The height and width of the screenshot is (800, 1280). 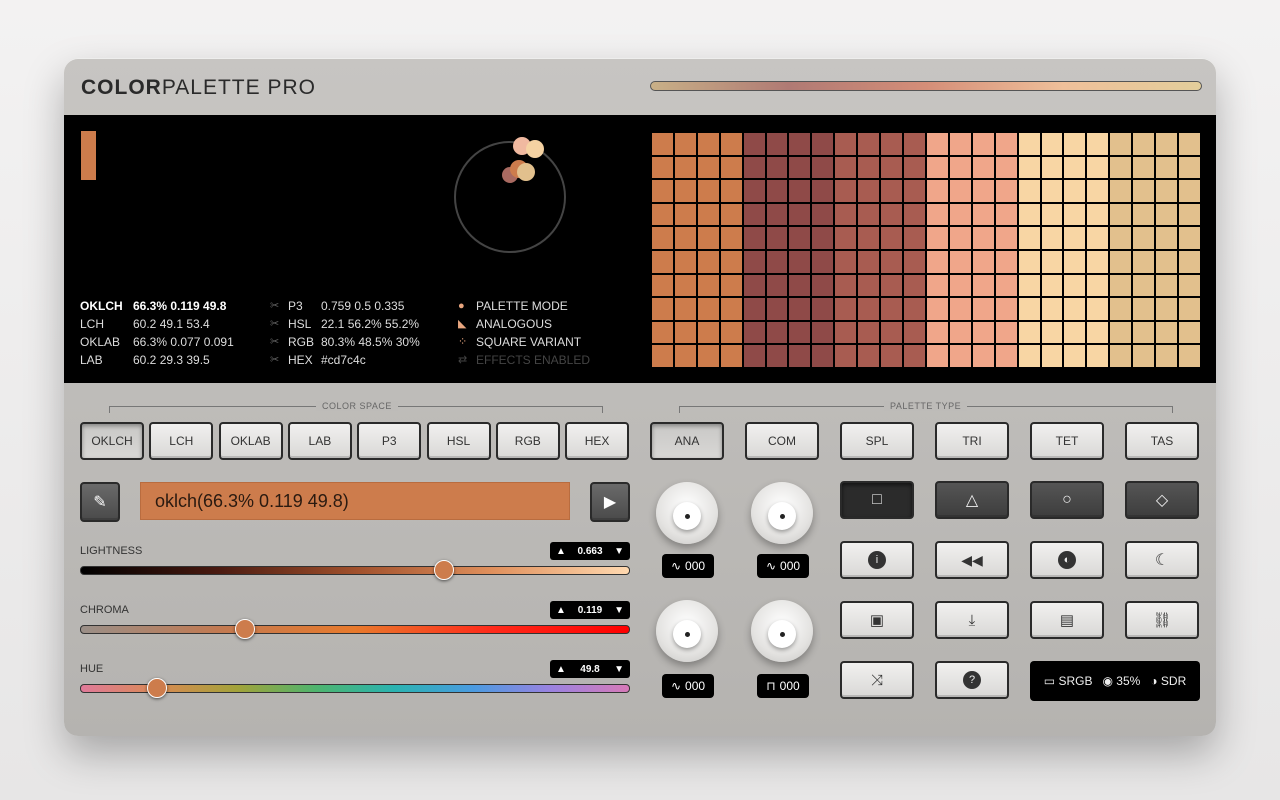 What do you see at coordinates (590, 669) in the screenshot?
I see `hue-value-box: ▲ 49.8 ▼` at bounding box center [590, 669].